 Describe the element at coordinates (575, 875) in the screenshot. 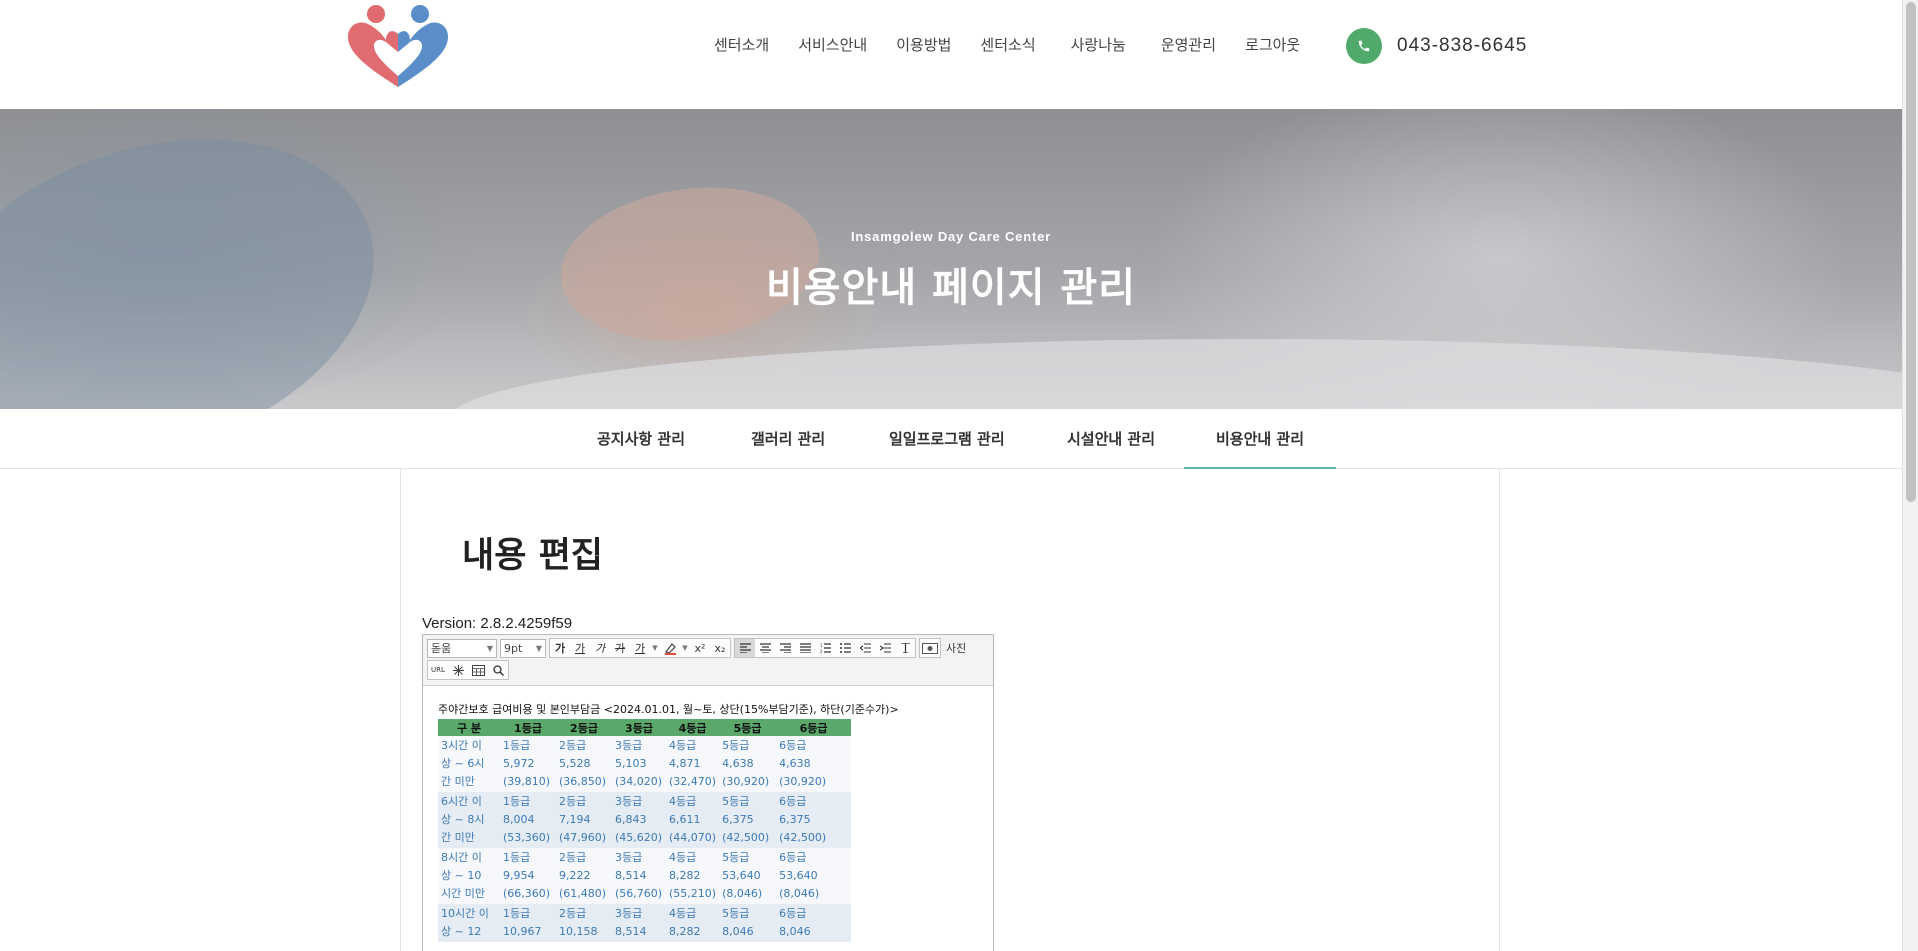

I see `cell-line: 9,222` at that location.